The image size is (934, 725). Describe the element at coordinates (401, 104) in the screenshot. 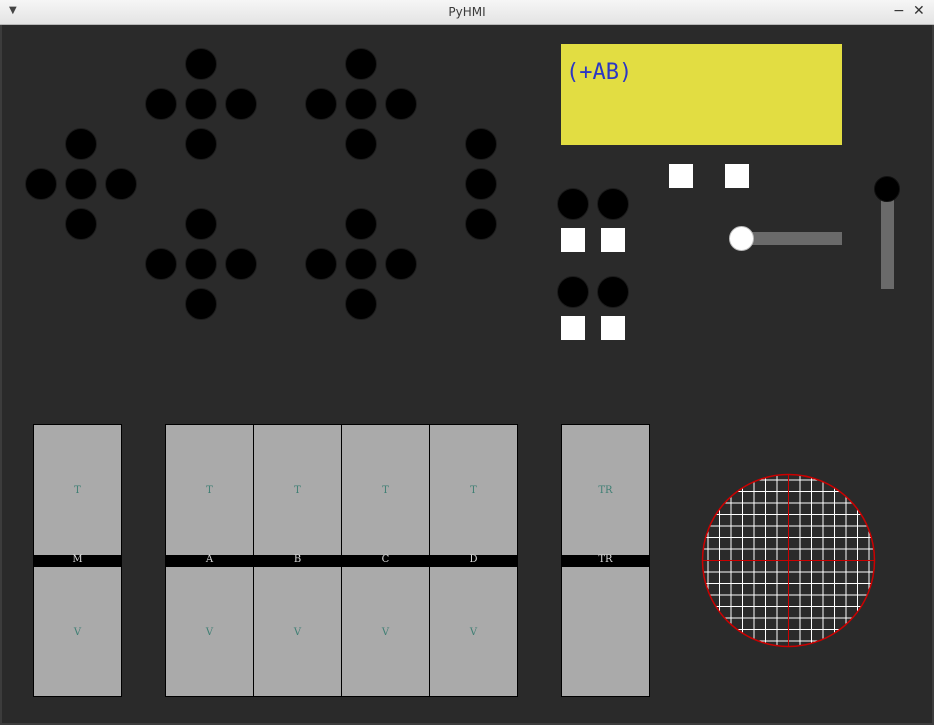

I see `dpad-2-right-button` at that location.